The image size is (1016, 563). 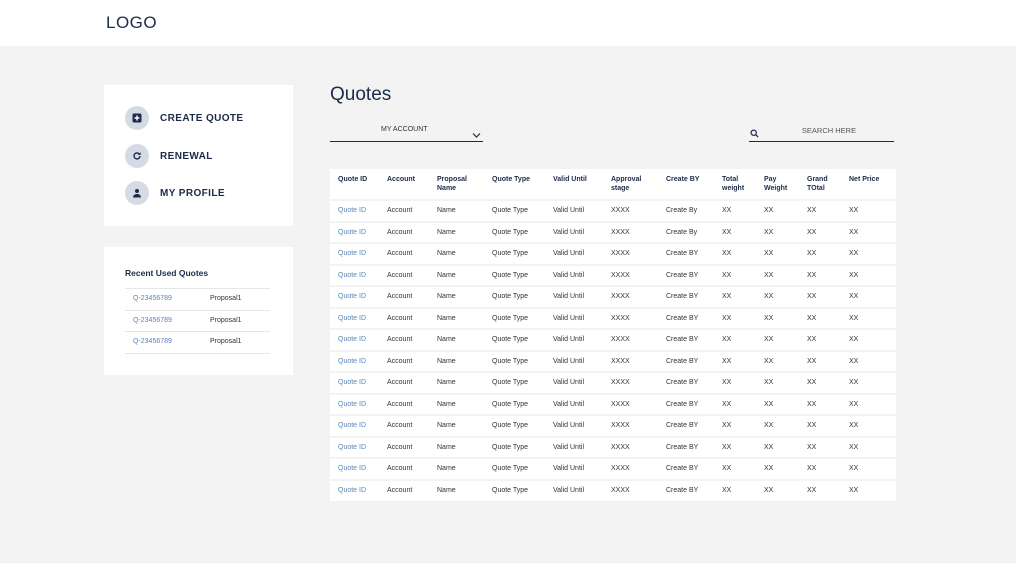 I want to click on nav-item-create-quote: CREATE QUOTE, so click(x=184, y=118).